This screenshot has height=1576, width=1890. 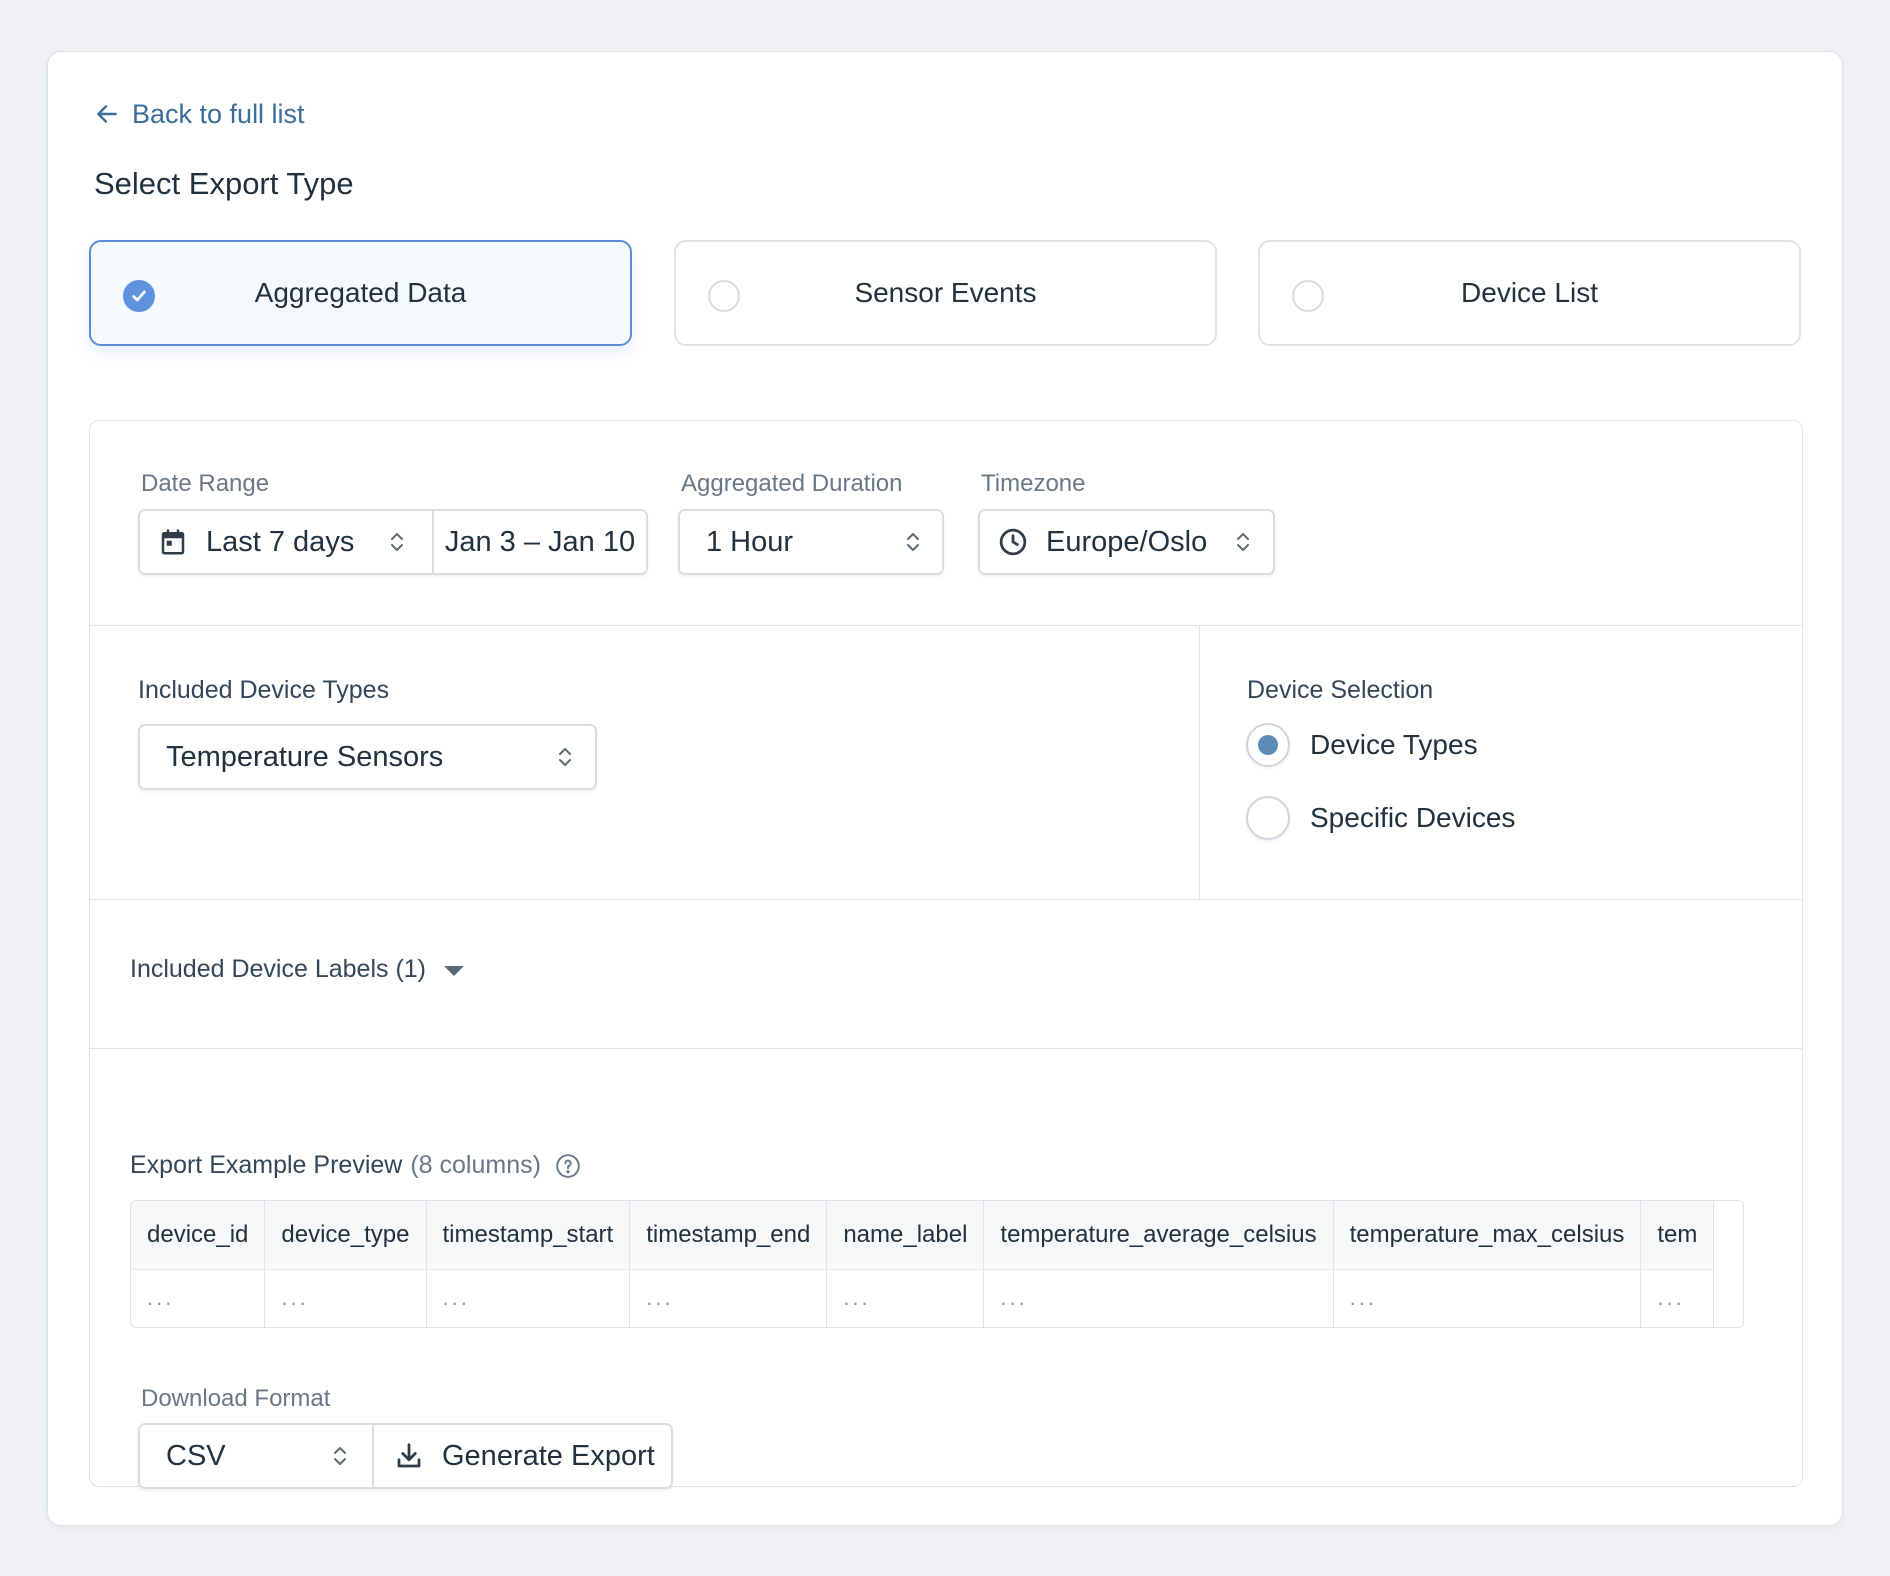 I want to click on device-types-label: Included Device Types, so click(x=264, y=690).